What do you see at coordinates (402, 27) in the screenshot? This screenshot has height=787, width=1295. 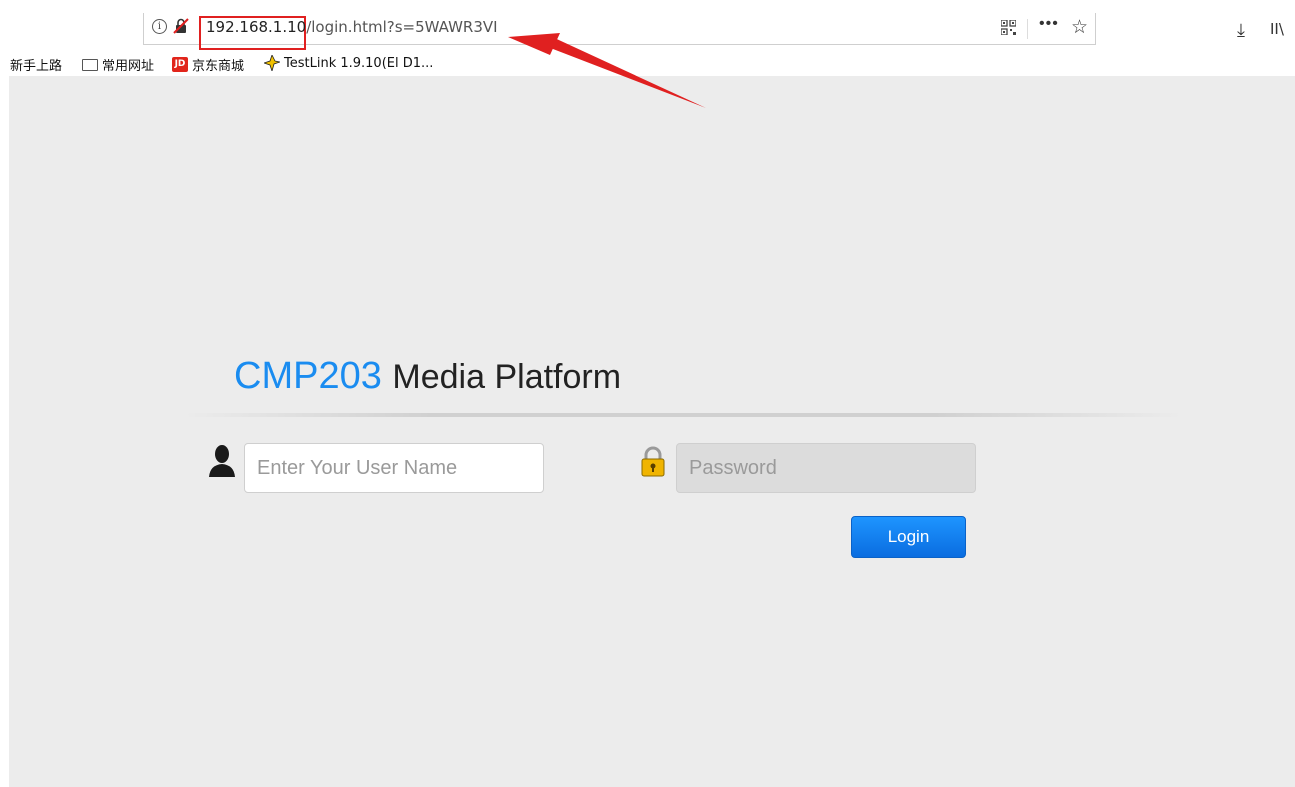 I see `url-path: /login.html?s=5WAWR3VI` at bounding box center [402, 27].